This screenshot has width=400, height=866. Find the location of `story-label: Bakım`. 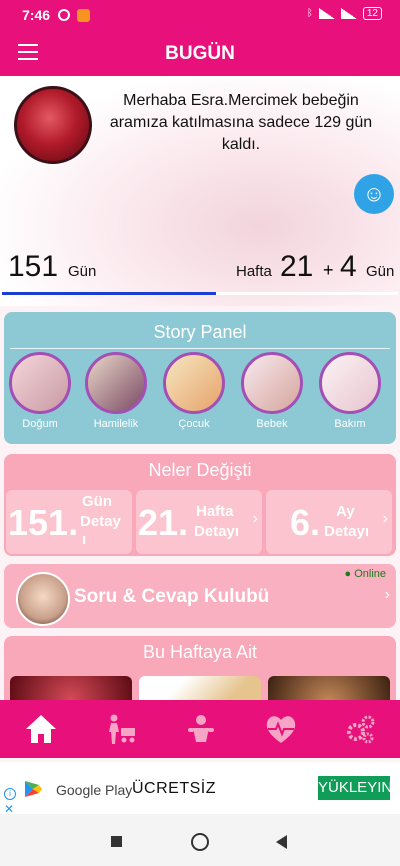

story-label: Bakım is located at coordinates (350, 424).